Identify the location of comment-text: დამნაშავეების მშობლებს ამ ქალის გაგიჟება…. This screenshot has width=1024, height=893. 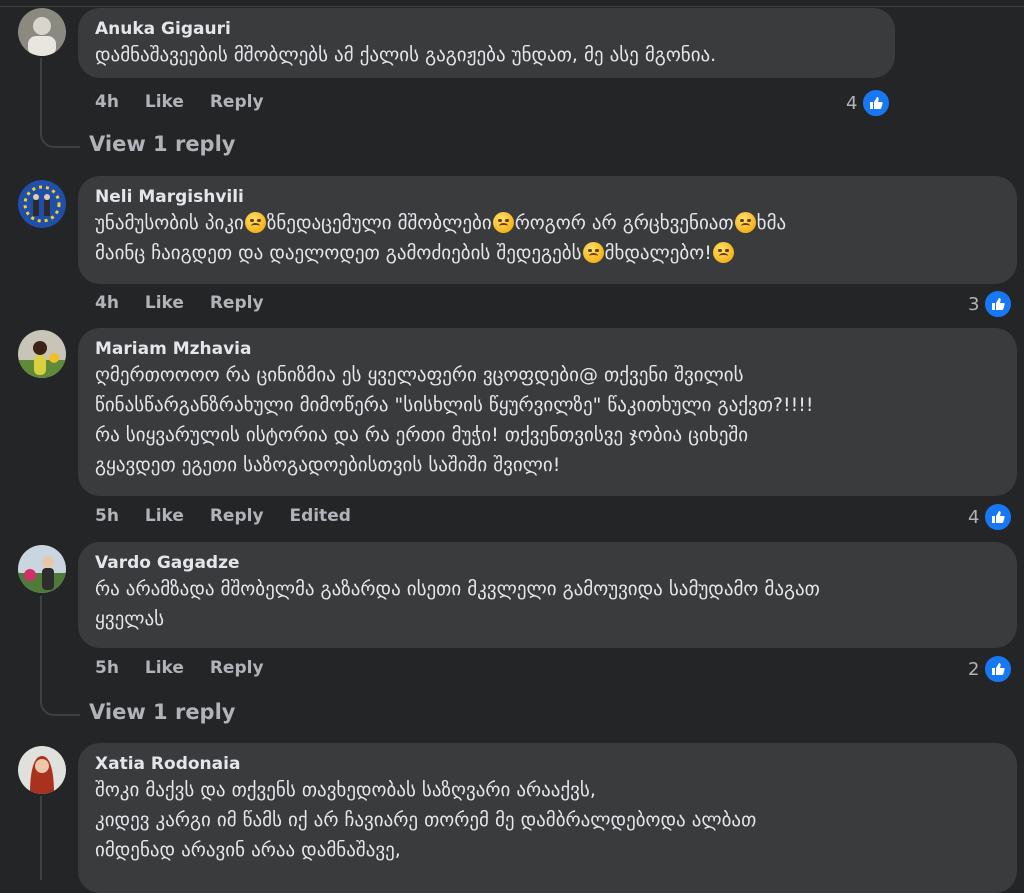
(406, 55).